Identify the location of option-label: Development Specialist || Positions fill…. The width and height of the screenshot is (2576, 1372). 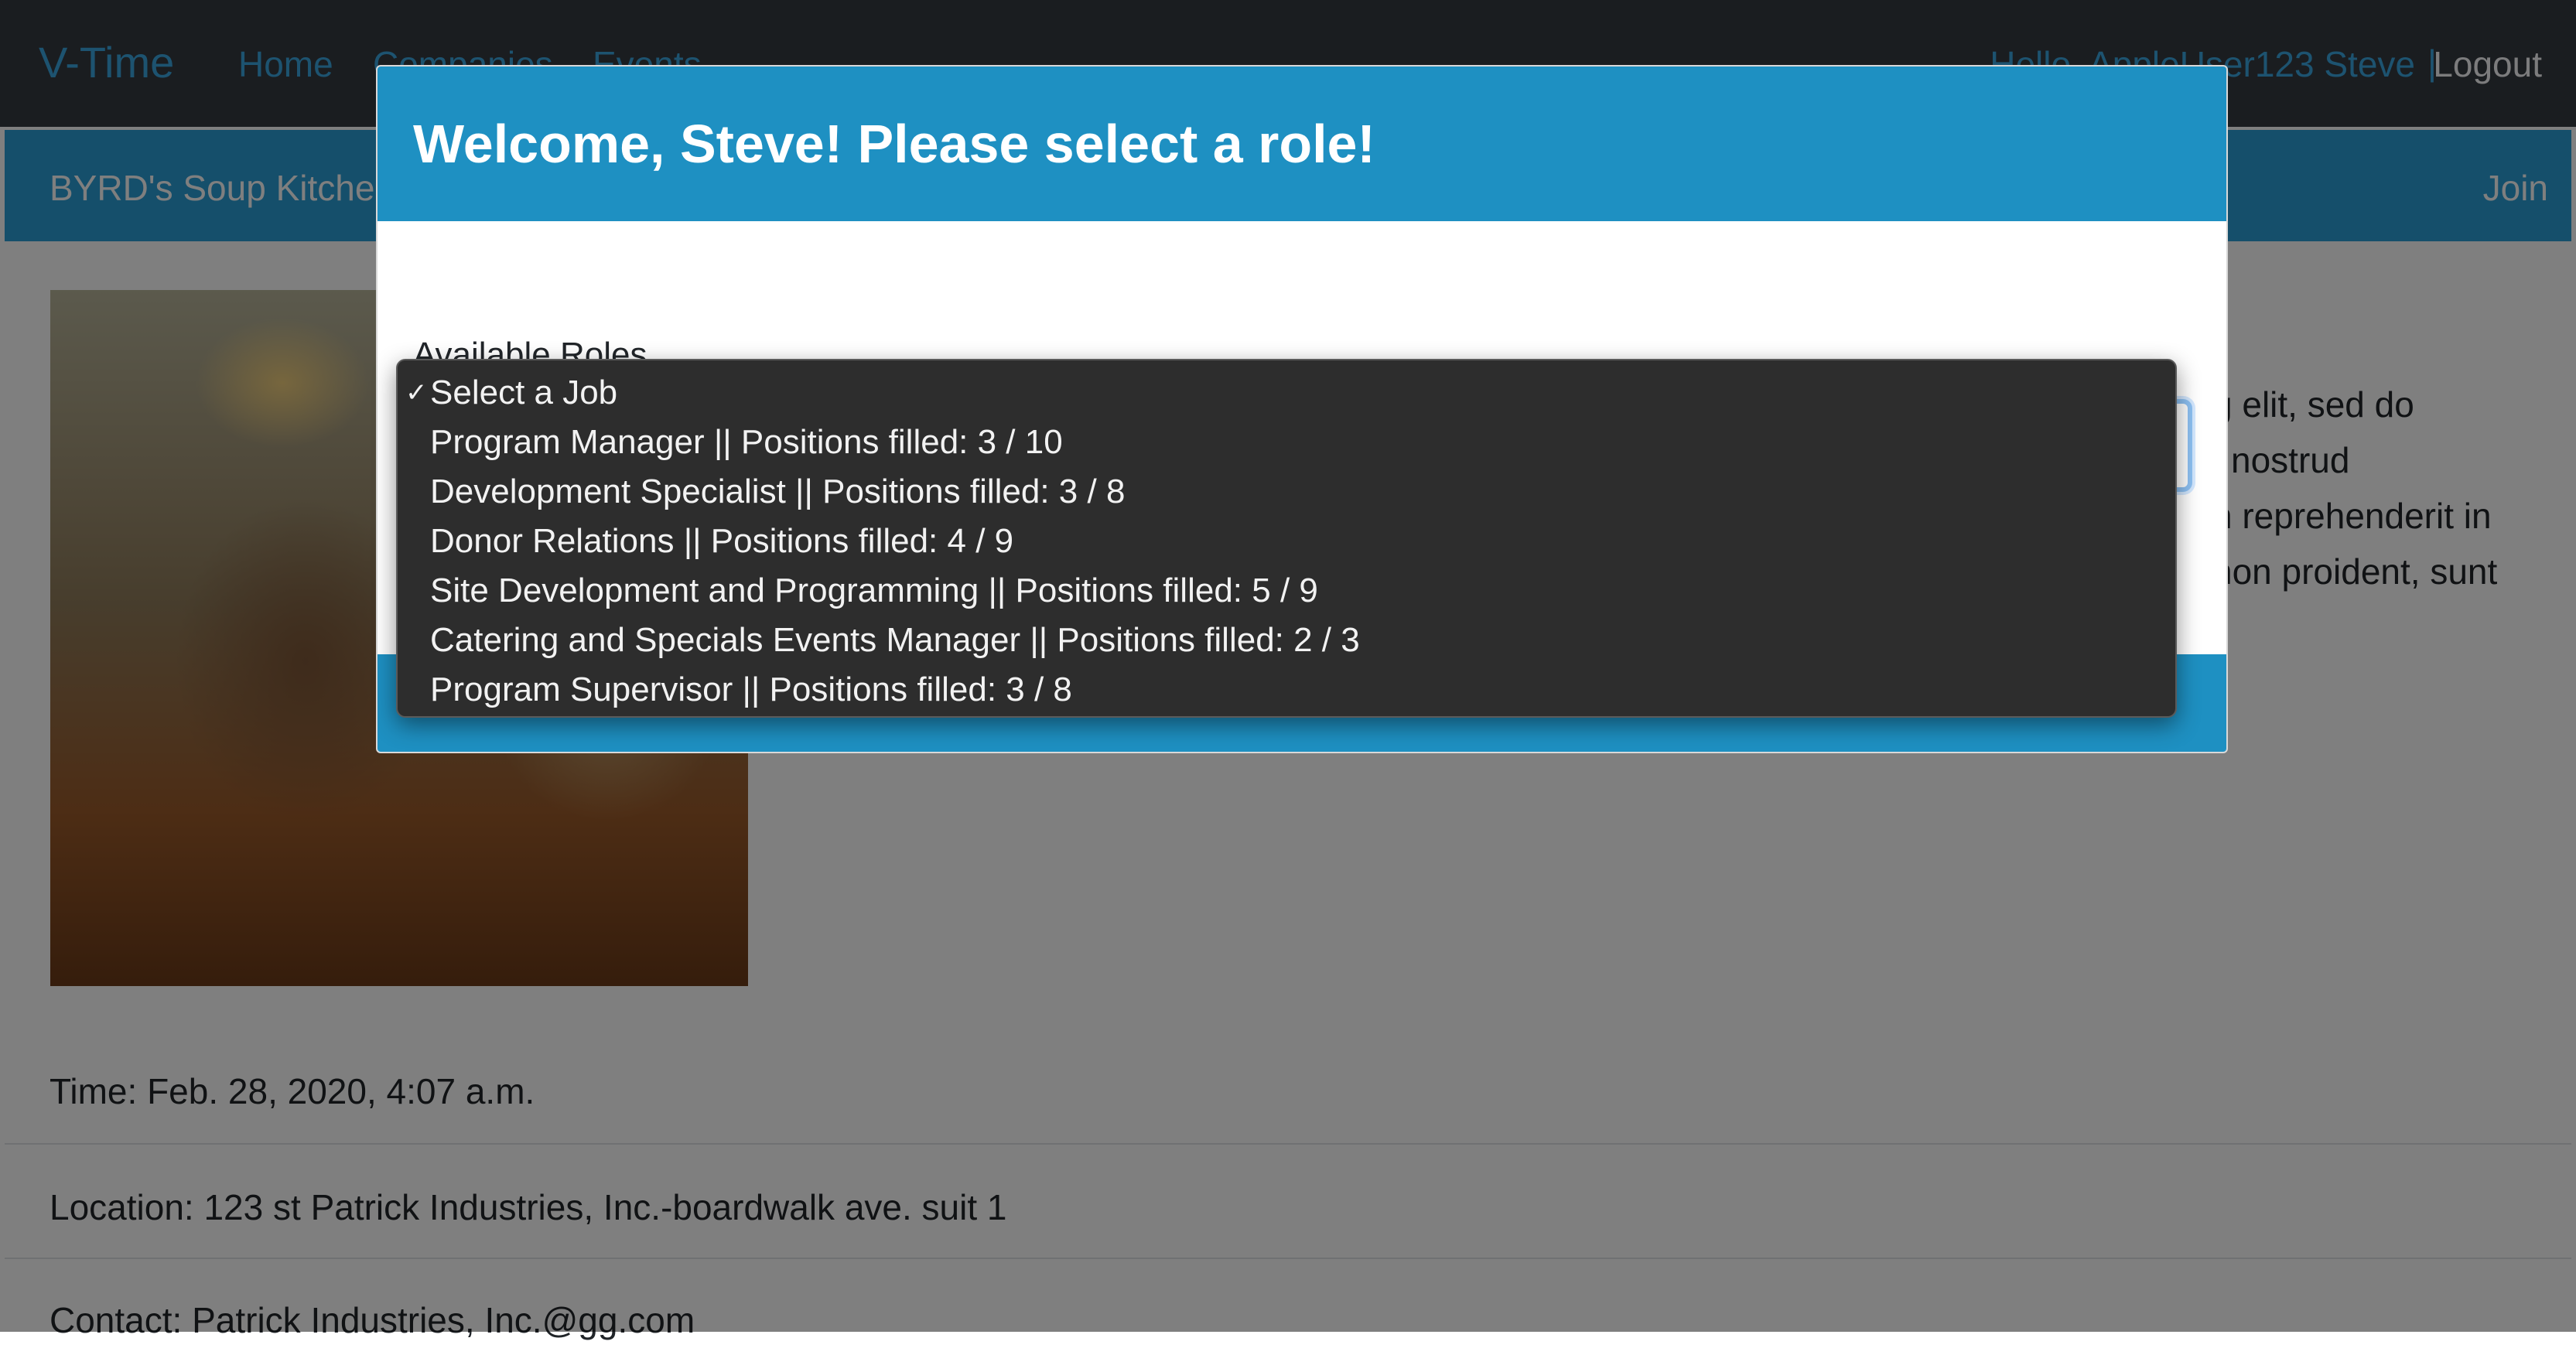
(778, 491).